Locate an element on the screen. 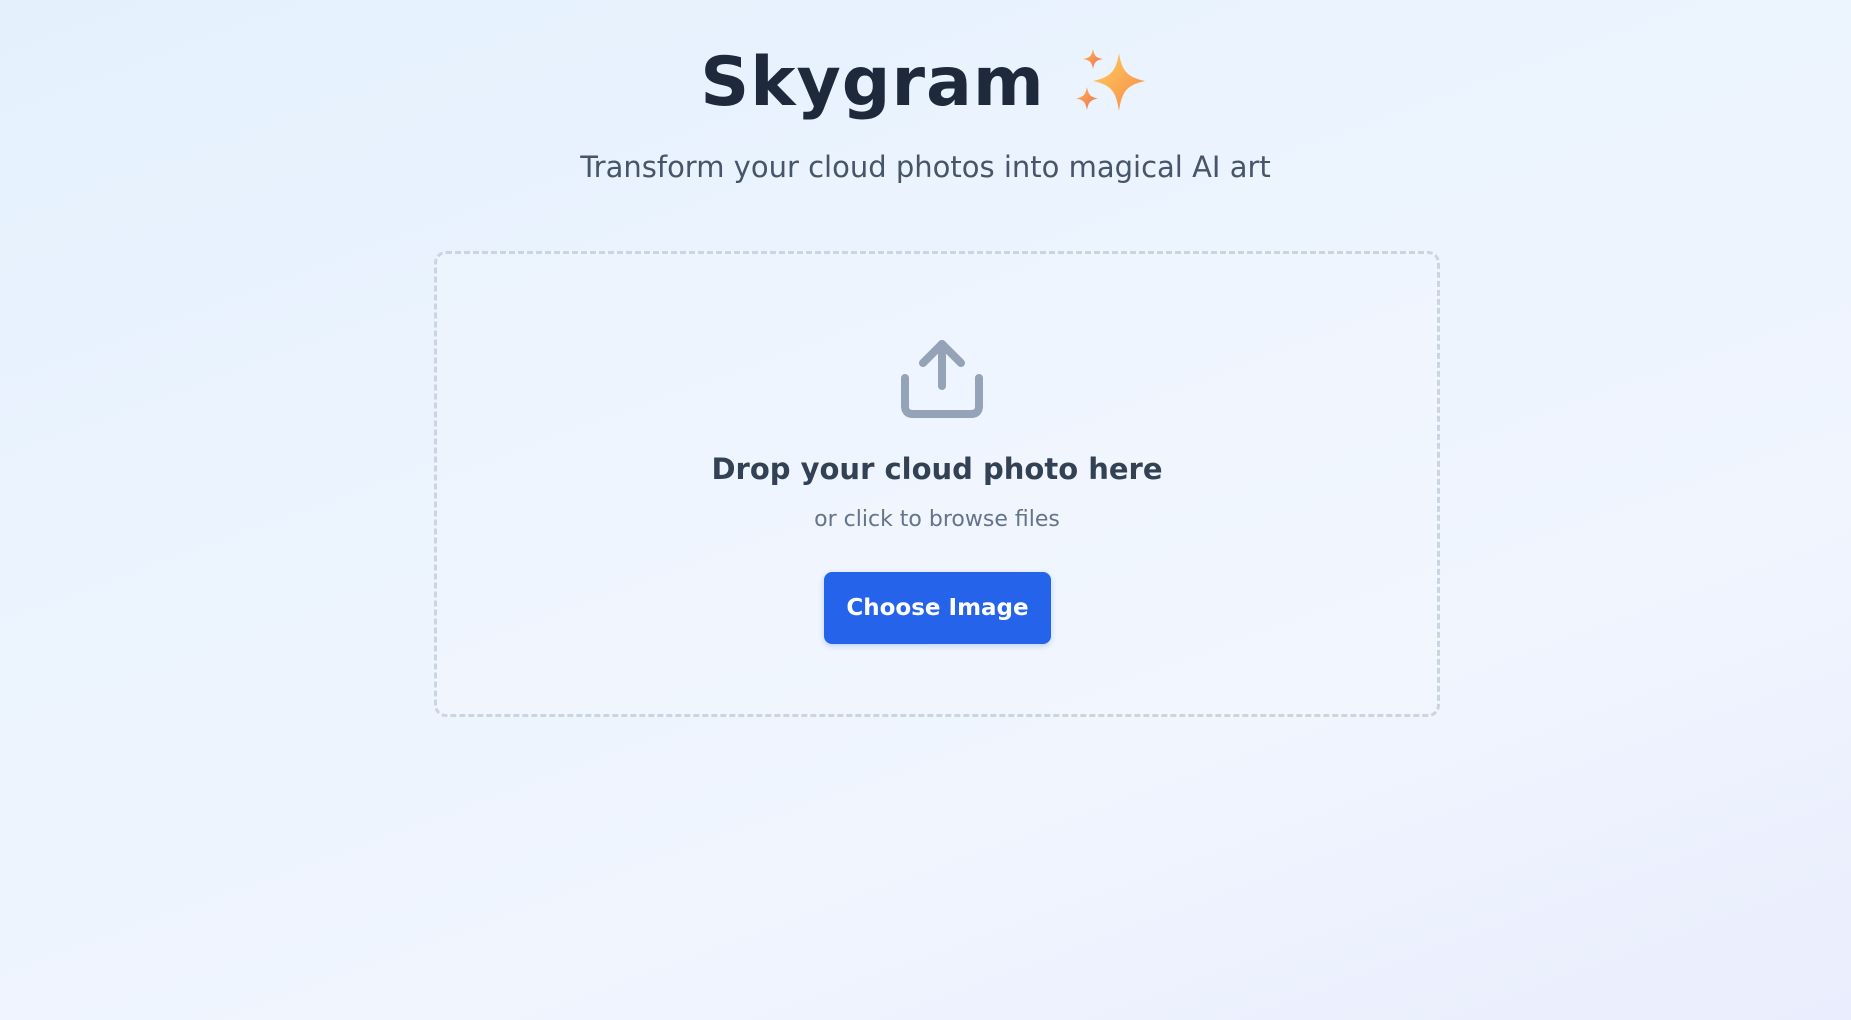 The height and width of the screenshot is (1020, 1851). app-title: Skygram is located at coordinates (872, 82).